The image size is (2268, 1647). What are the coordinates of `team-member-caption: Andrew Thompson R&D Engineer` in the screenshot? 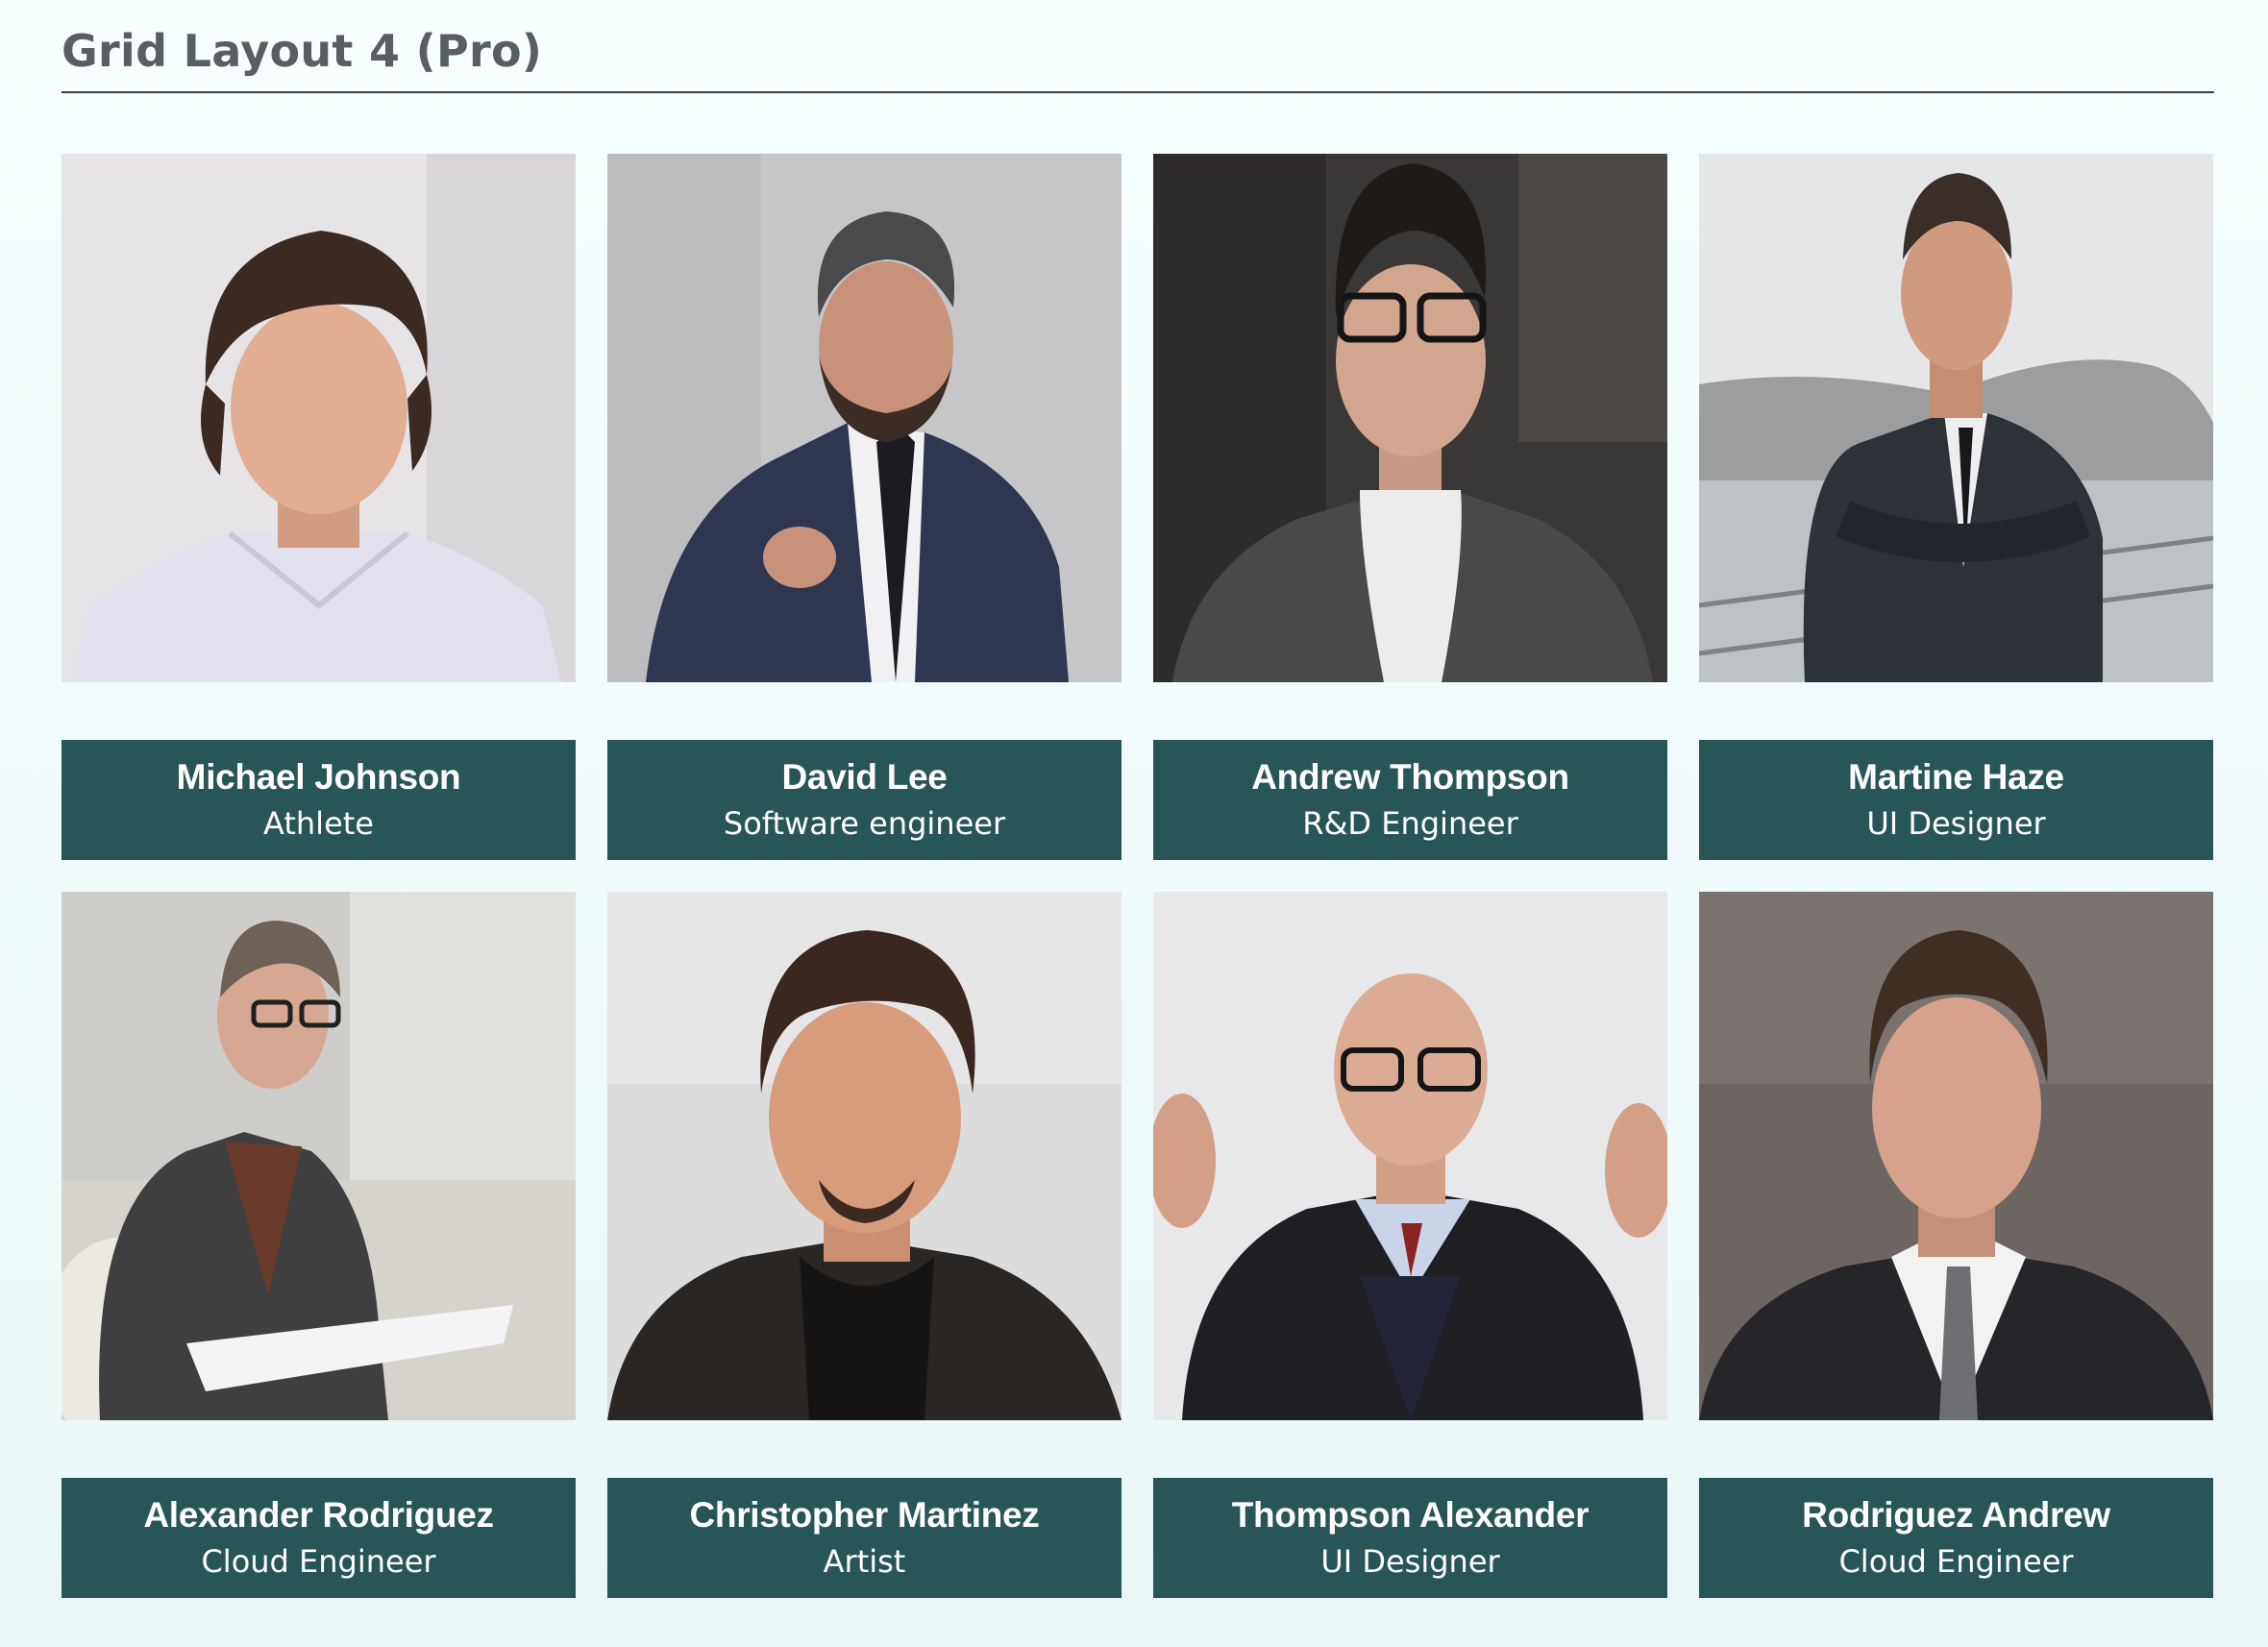 It's located at (1410, 800).